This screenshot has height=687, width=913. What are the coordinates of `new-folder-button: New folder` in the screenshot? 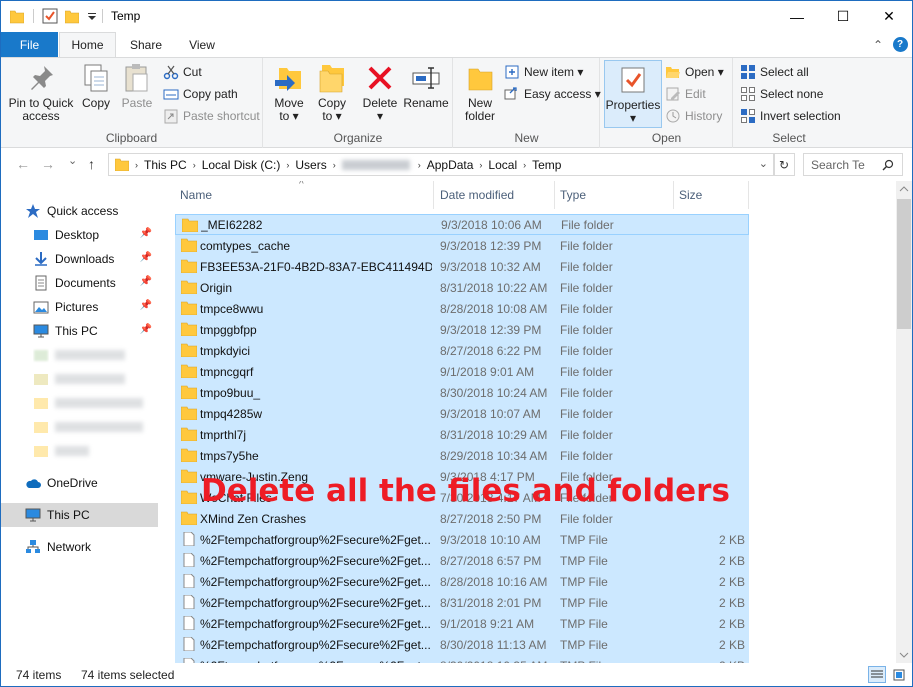 It's located at (480, 92).